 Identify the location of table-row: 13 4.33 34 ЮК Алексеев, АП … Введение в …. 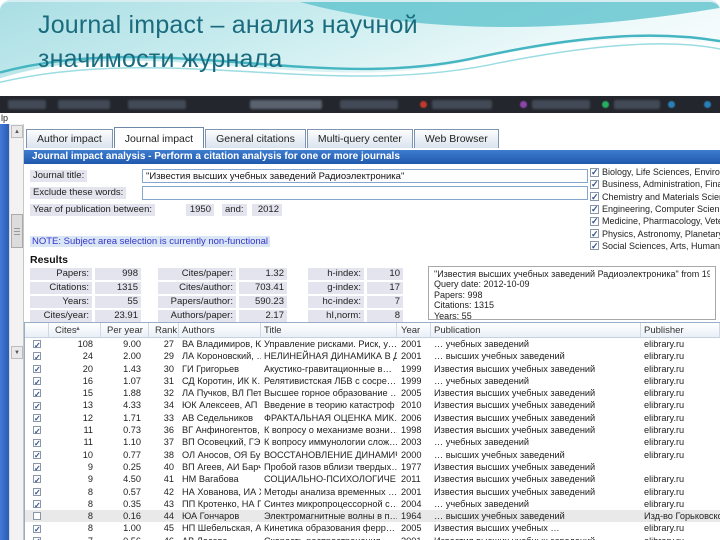
(372, 405).